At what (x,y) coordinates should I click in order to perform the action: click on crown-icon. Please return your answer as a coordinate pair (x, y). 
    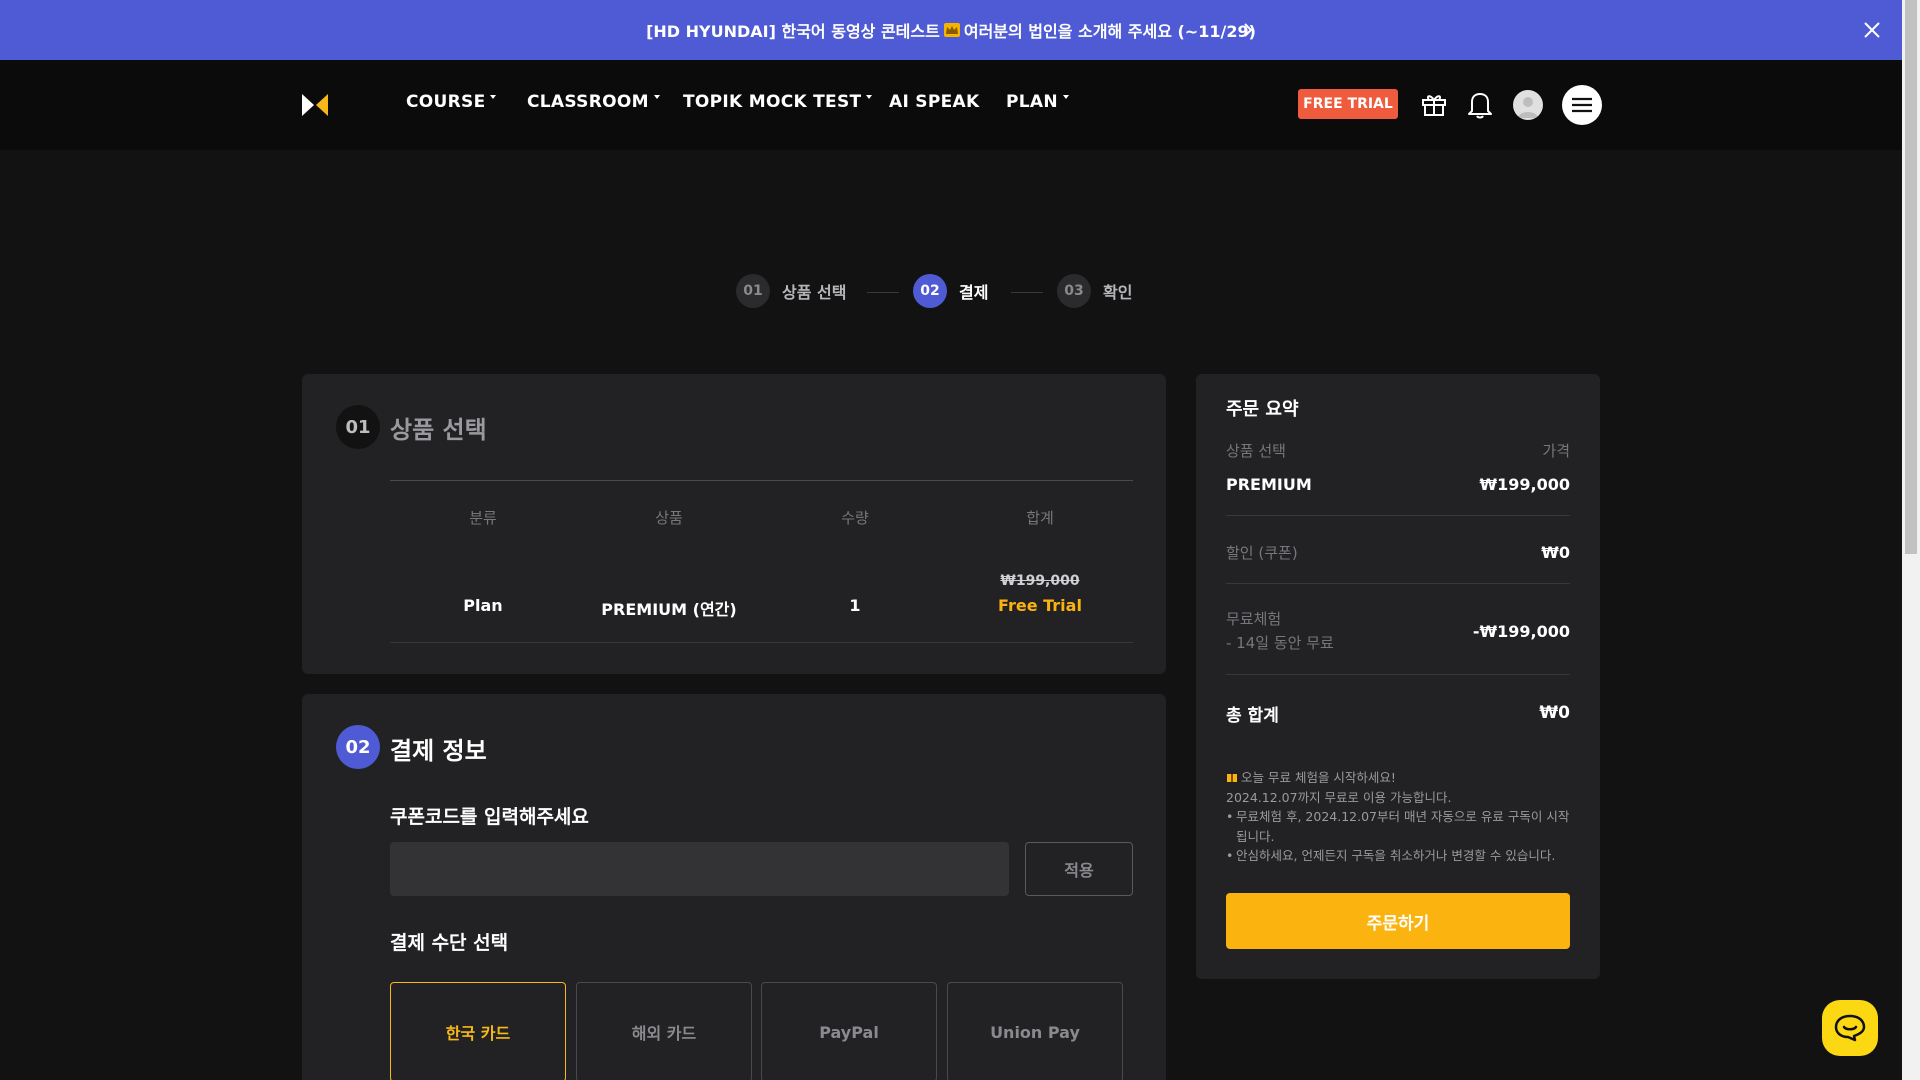
    Looking at the image, I should click on (951, 30).